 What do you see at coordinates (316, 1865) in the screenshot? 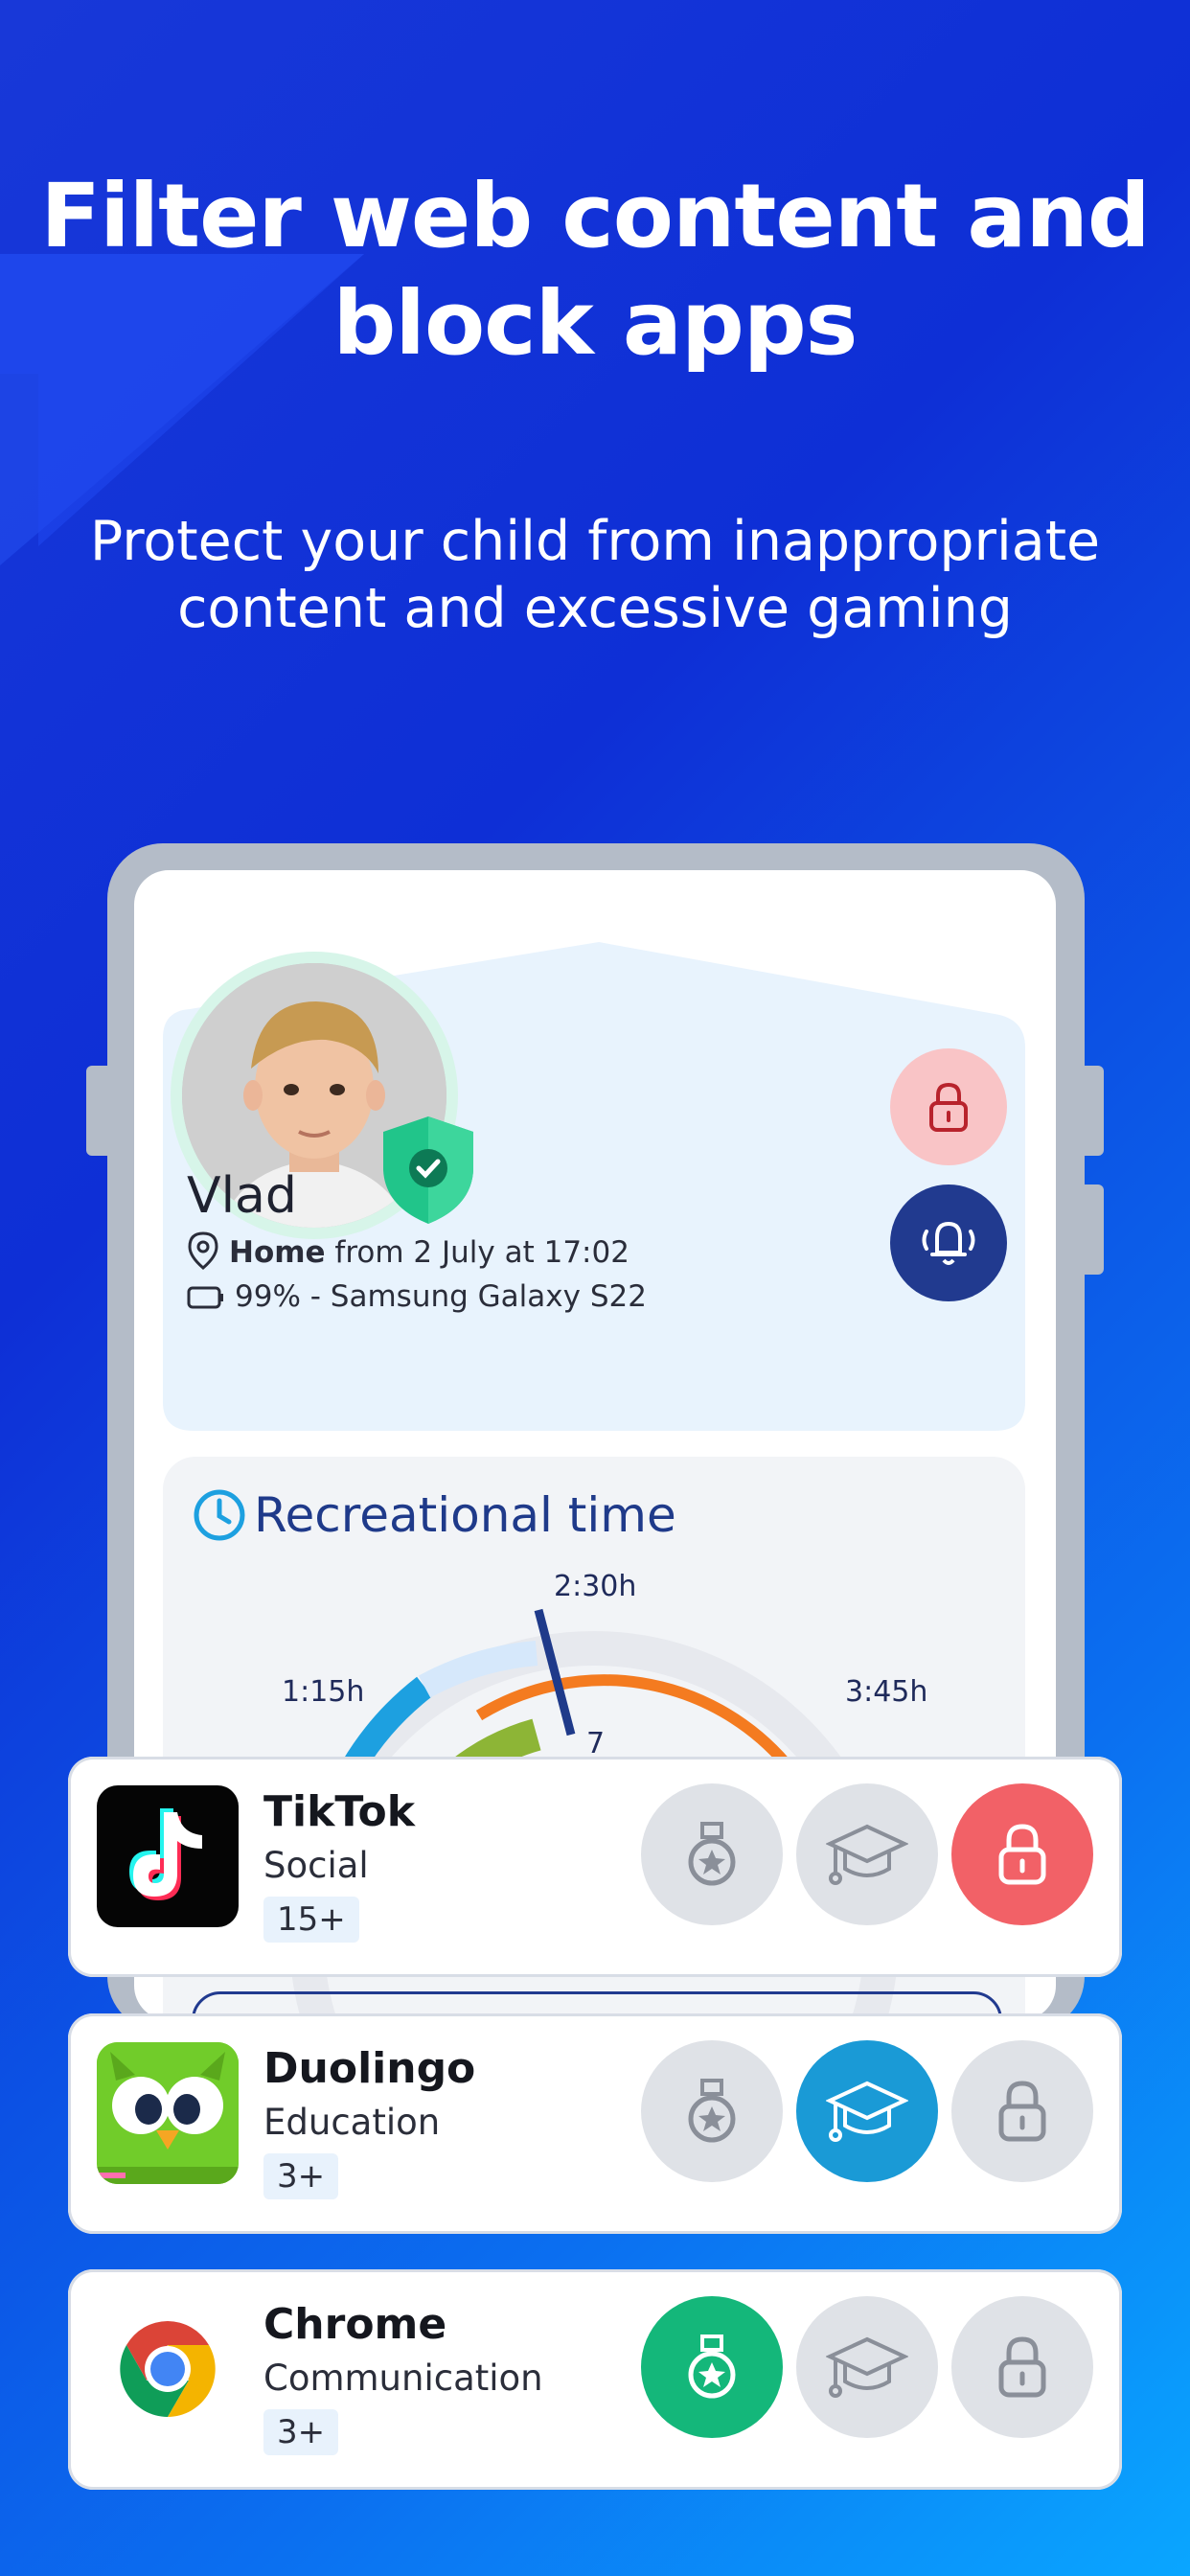
I see `app-category: Social` at bounding box center [316, 1865].